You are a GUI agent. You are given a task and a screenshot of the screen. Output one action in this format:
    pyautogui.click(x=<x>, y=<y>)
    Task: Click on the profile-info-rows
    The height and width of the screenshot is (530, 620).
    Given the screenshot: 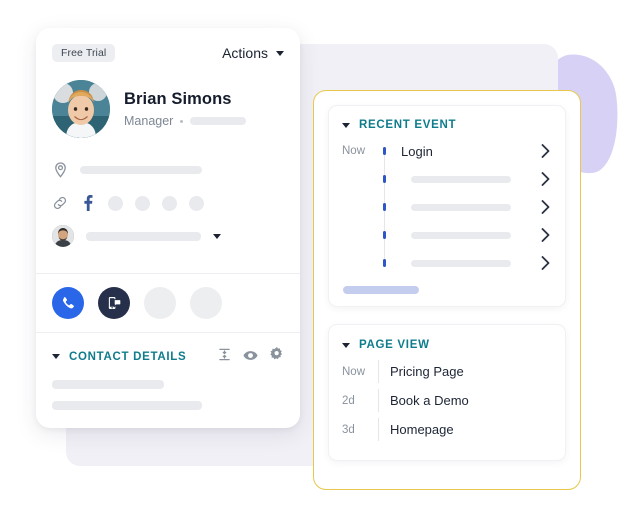 What is the action you would take?
    pyautogui.click(x=168, y=203)
    